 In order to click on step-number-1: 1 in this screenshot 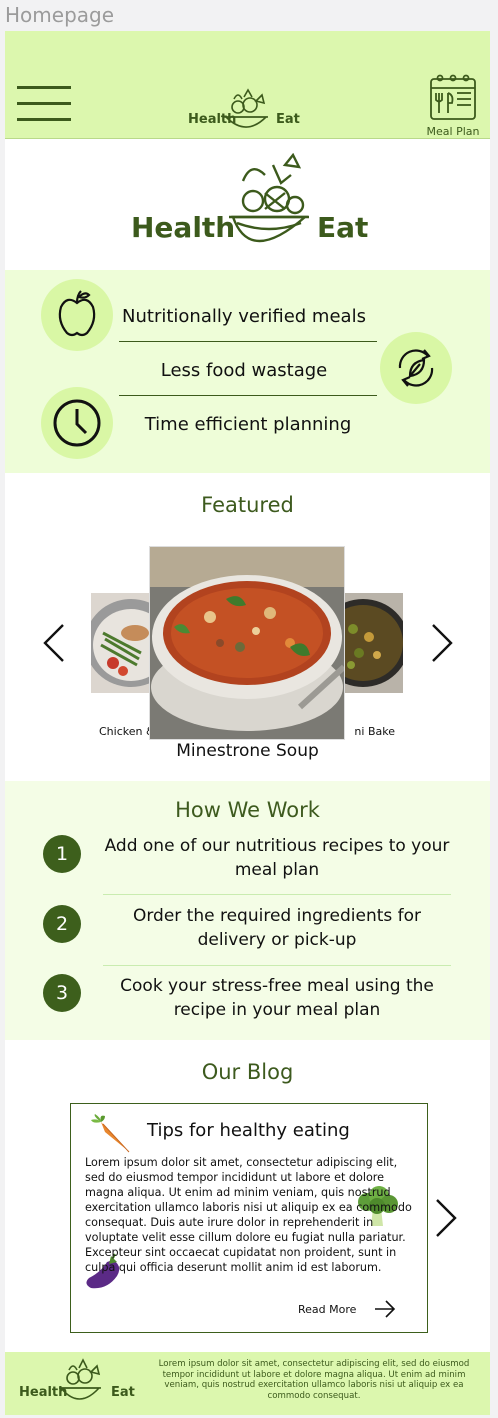, I will do `click(62, 854)`.